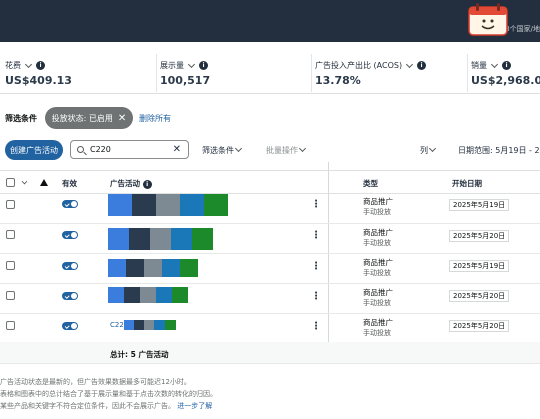 The width and height of the screenshot is (540, 419). What do you see at coordinates (82, 118) in the screenshot?
I see `filter-chip-label: 投放状态: 已启用` at bounding box center [82, 118].